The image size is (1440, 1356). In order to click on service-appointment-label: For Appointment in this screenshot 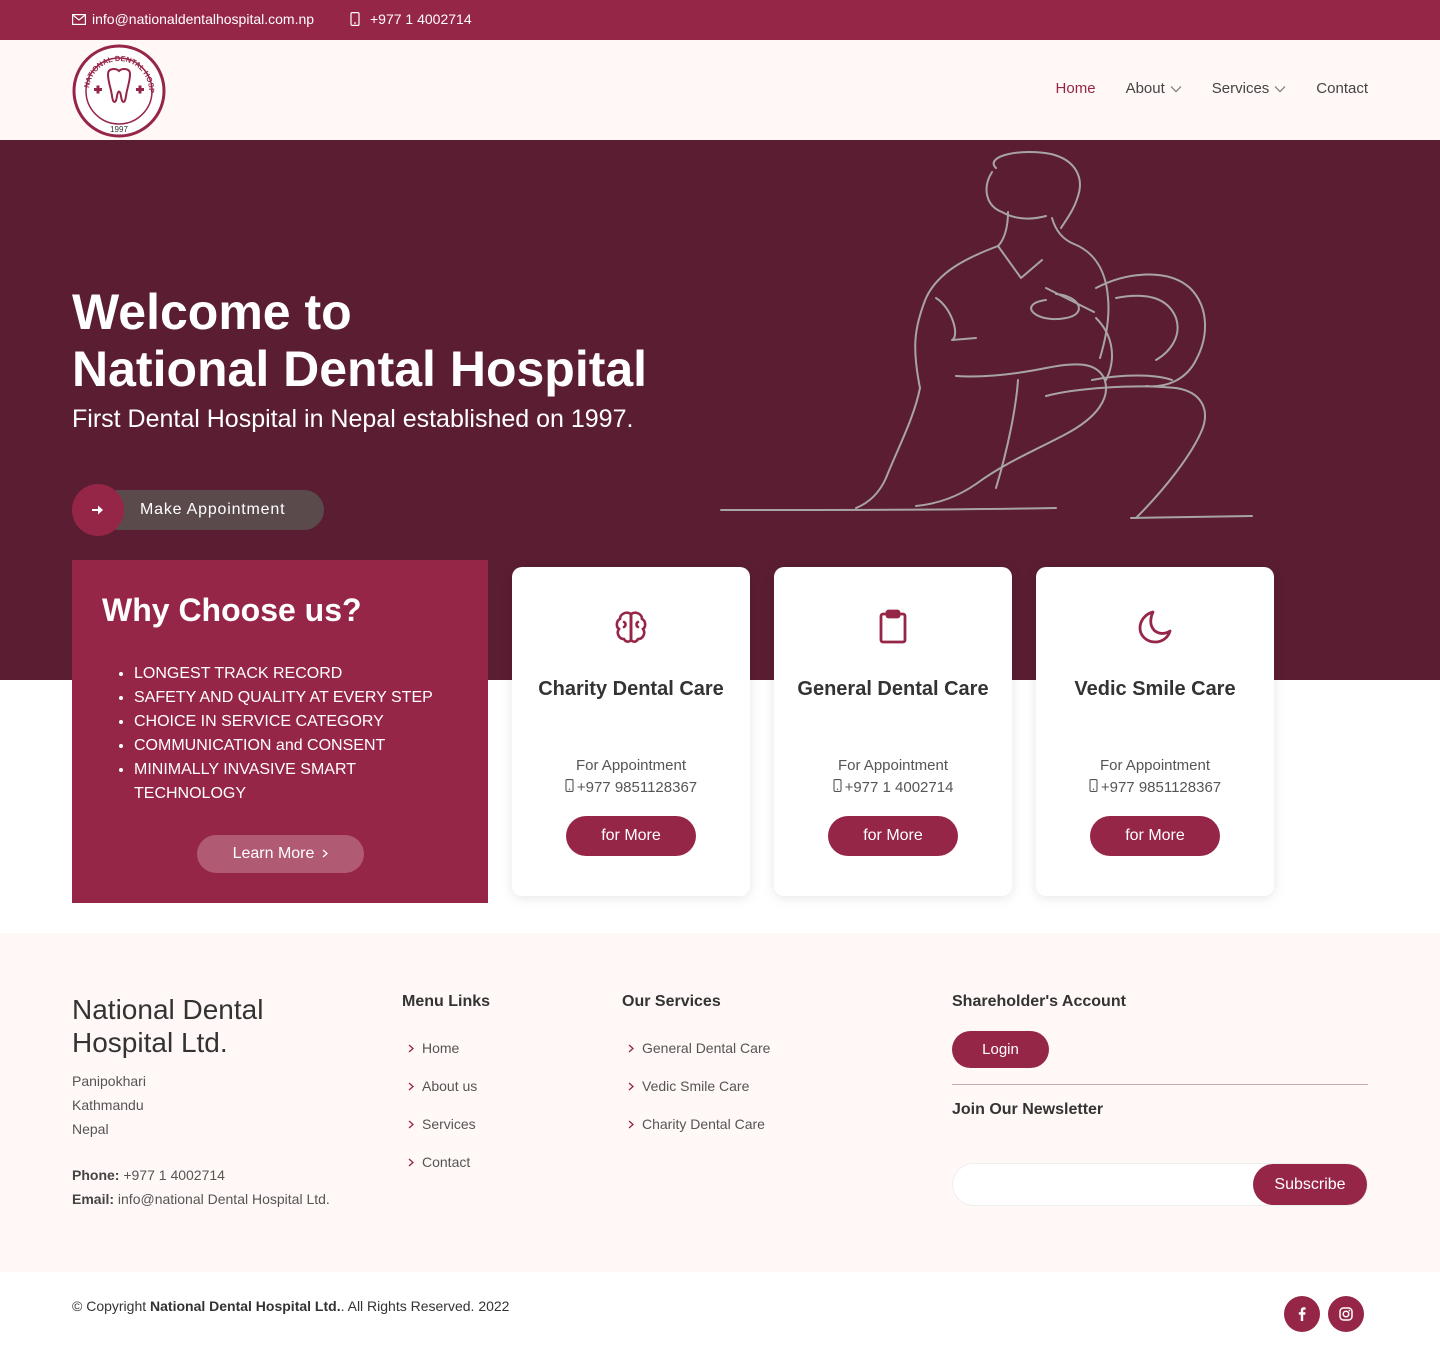, I will do `click(893, 765)`.